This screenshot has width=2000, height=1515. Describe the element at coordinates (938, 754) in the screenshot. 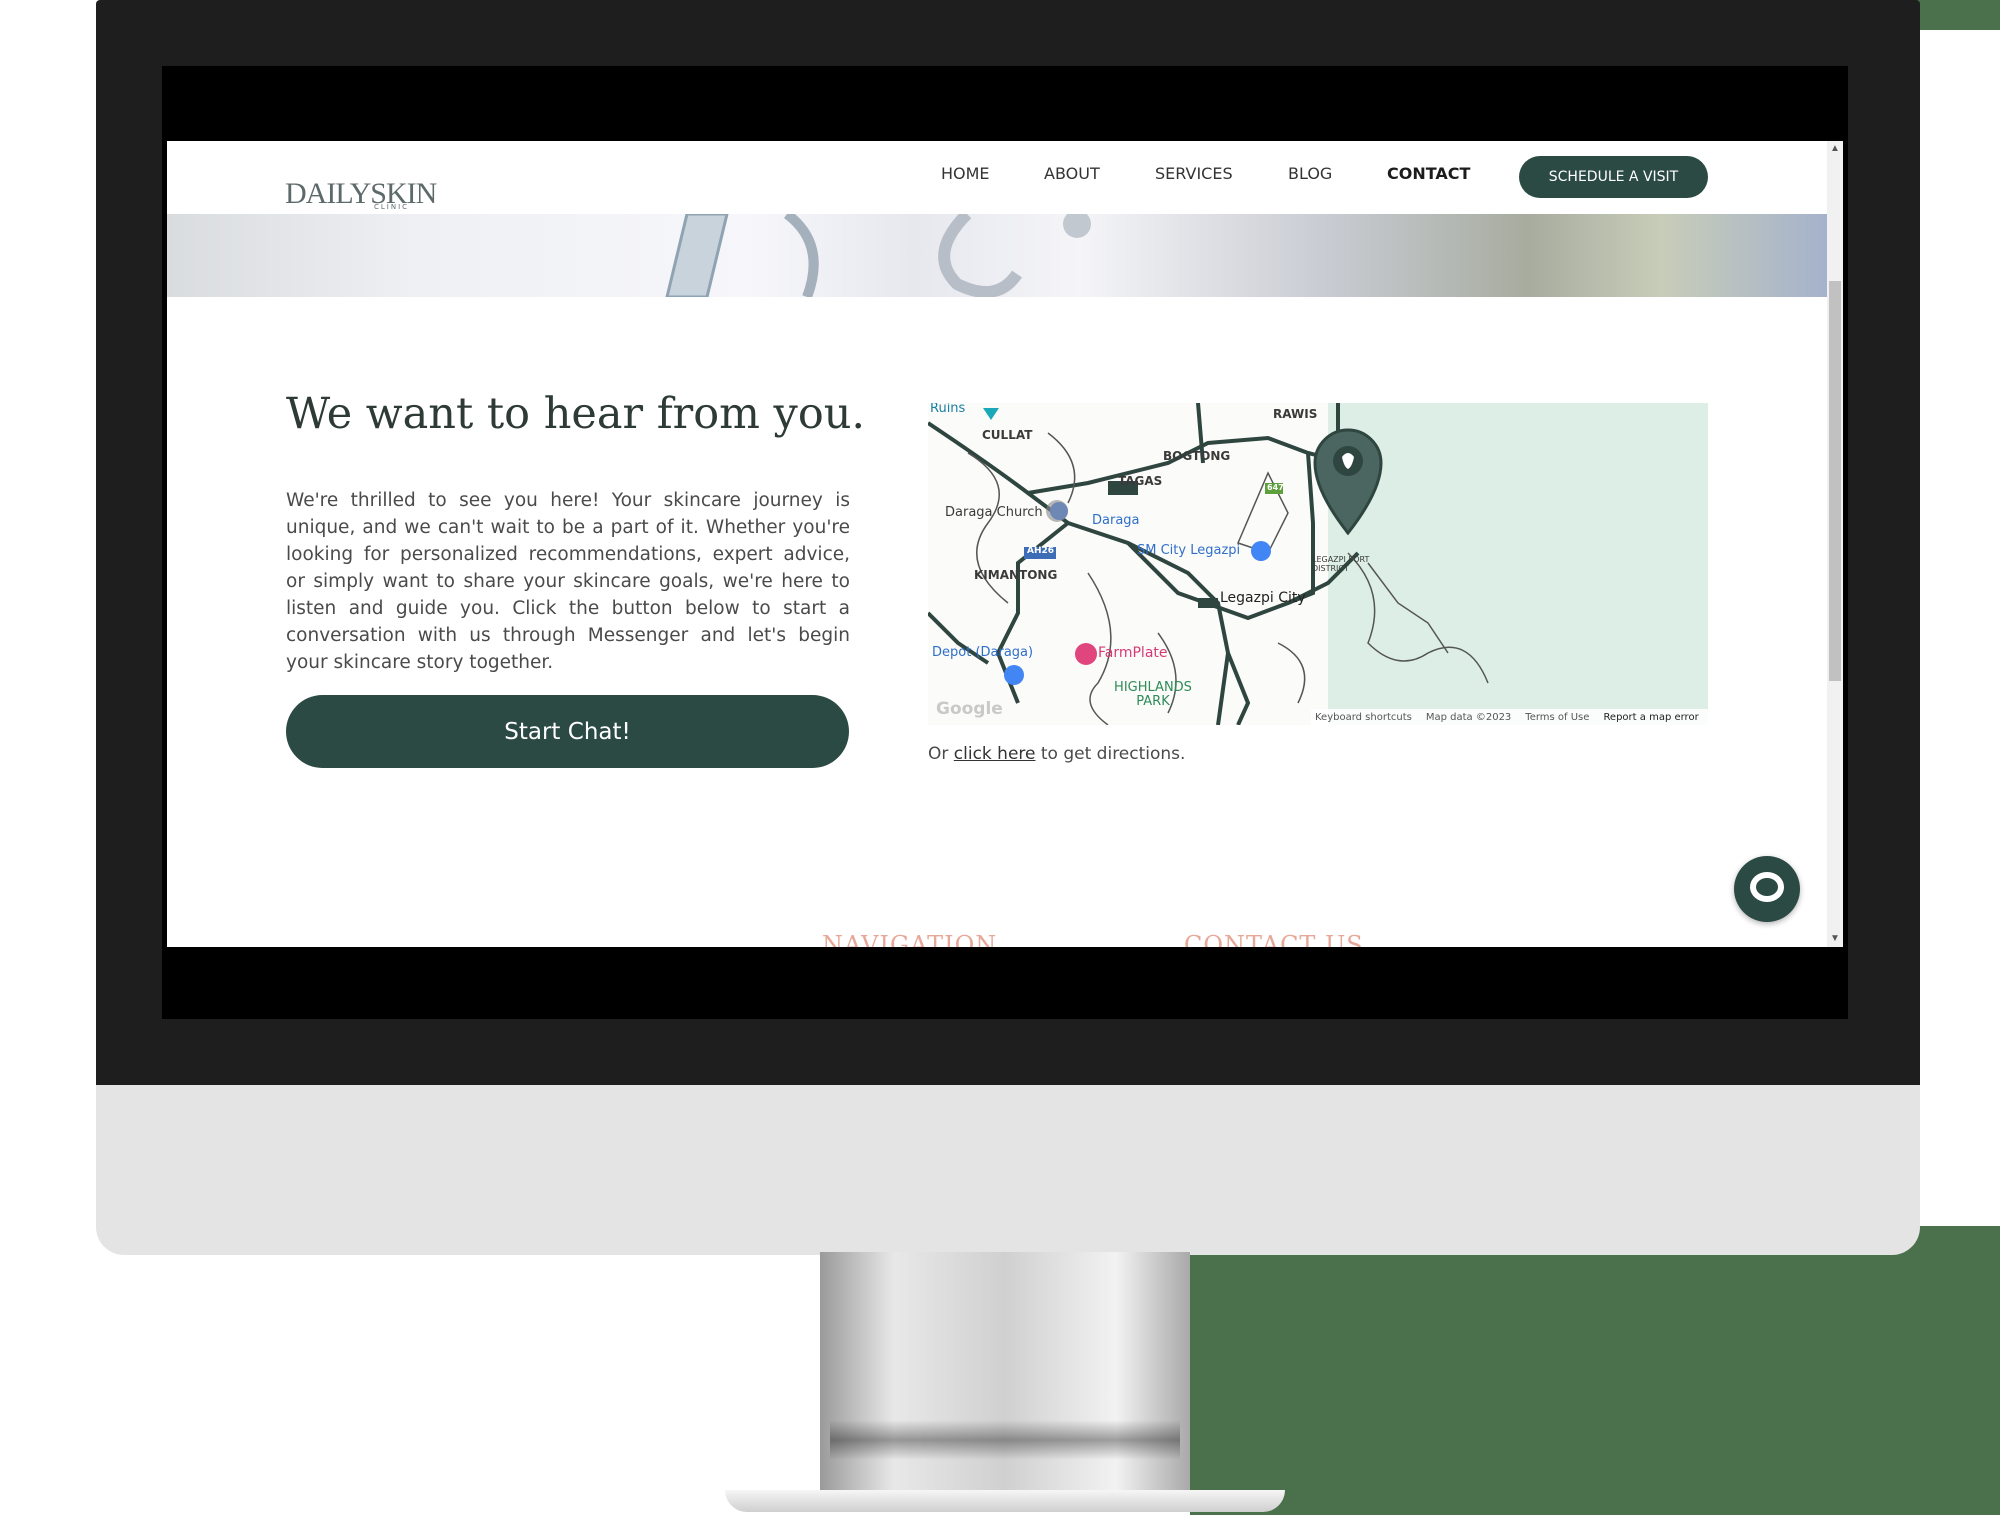

I see `directions-prefix: Or` at that location.